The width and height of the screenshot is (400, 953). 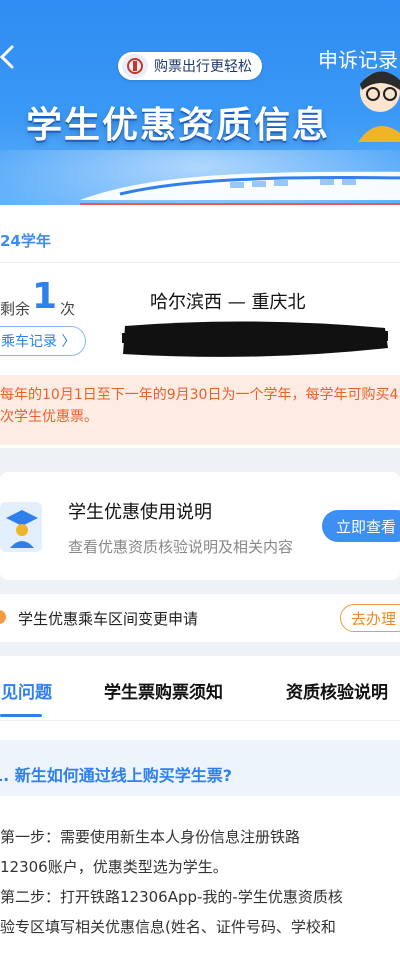 I want to click on guide-title: 学生优惠使用说明, so click(x=140, y=512).